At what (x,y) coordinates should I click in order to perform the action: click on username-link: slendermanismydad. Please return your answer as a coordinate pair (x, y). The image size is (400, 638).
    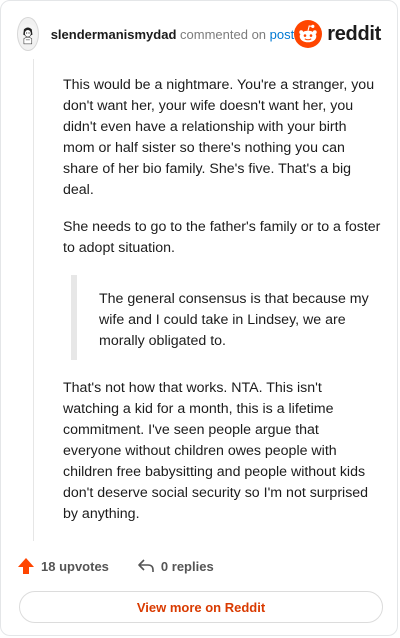
    Looking at the image, I should click on (114, 34).